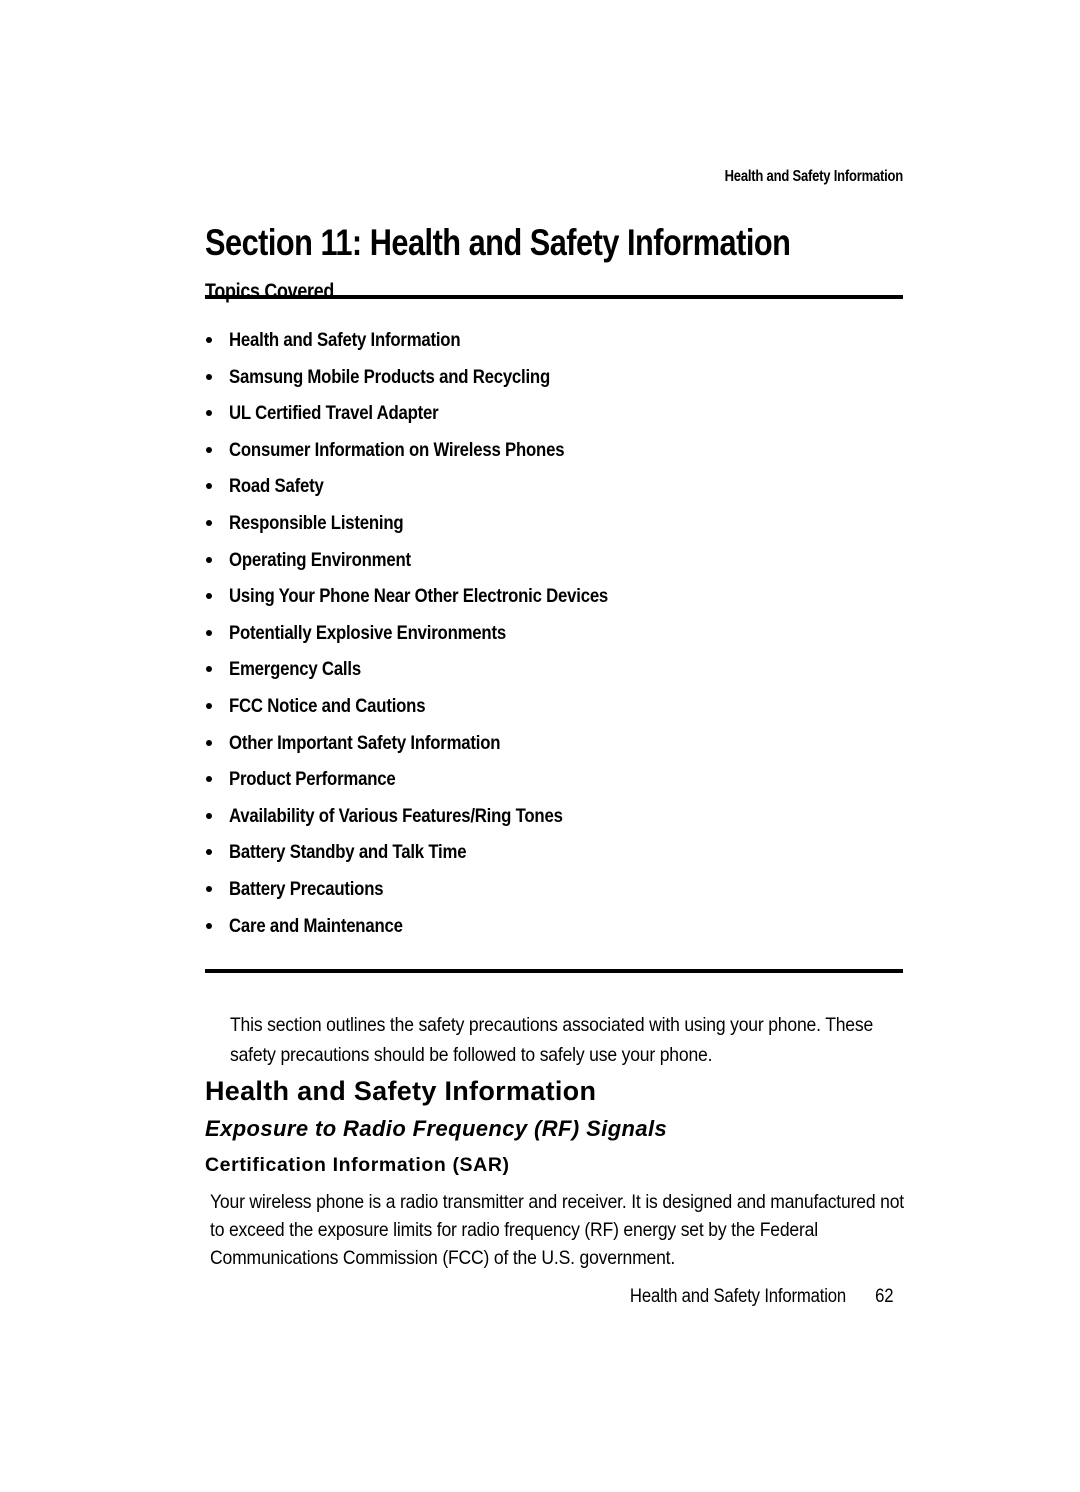 This screenshot has width=1080, height=1492. I want to click on list-item-label: Operating Environment, so click(320, 559).